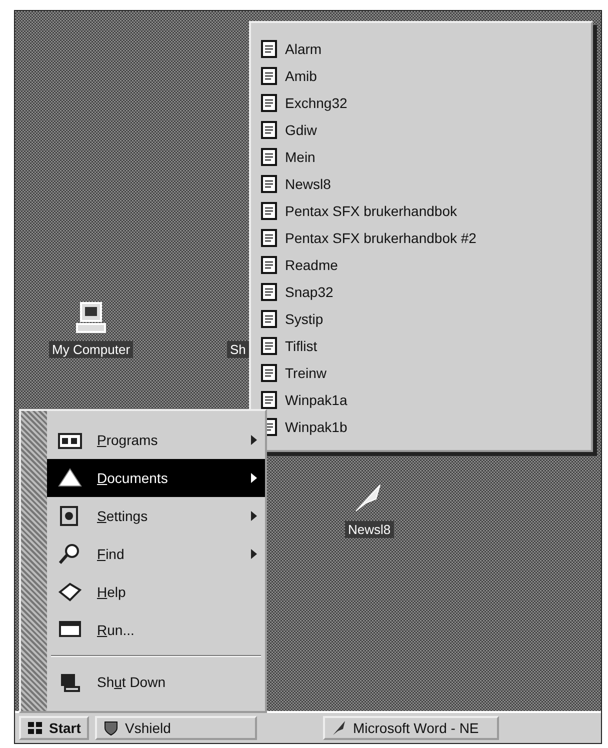  What do you see at coordinates (421, 291) in the screenshot?
I see `menu-item: Snap32` at bounding box center [421, 291].